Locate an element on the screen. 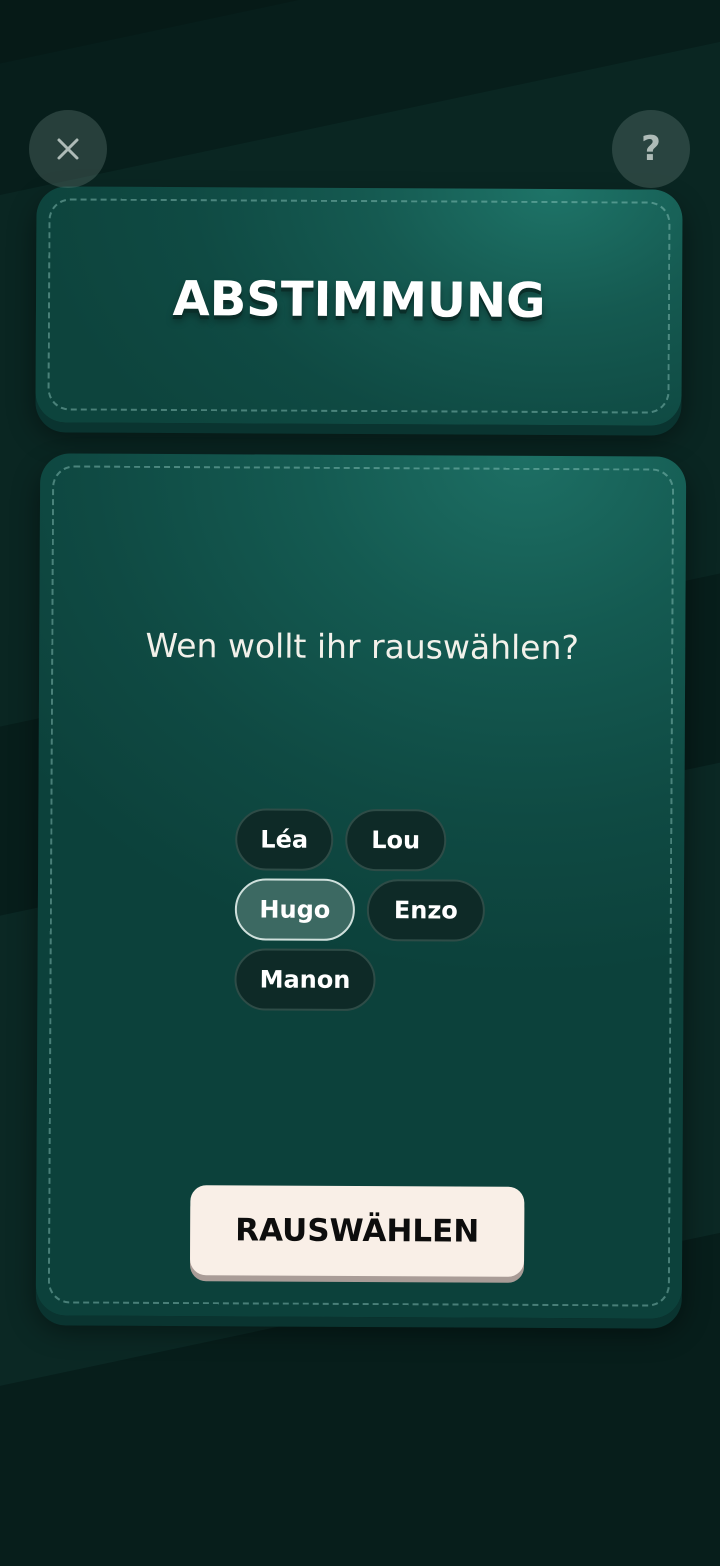 The image size is (720, 1566). player-chip-lou: Lou is located at coordinates (396, 840).